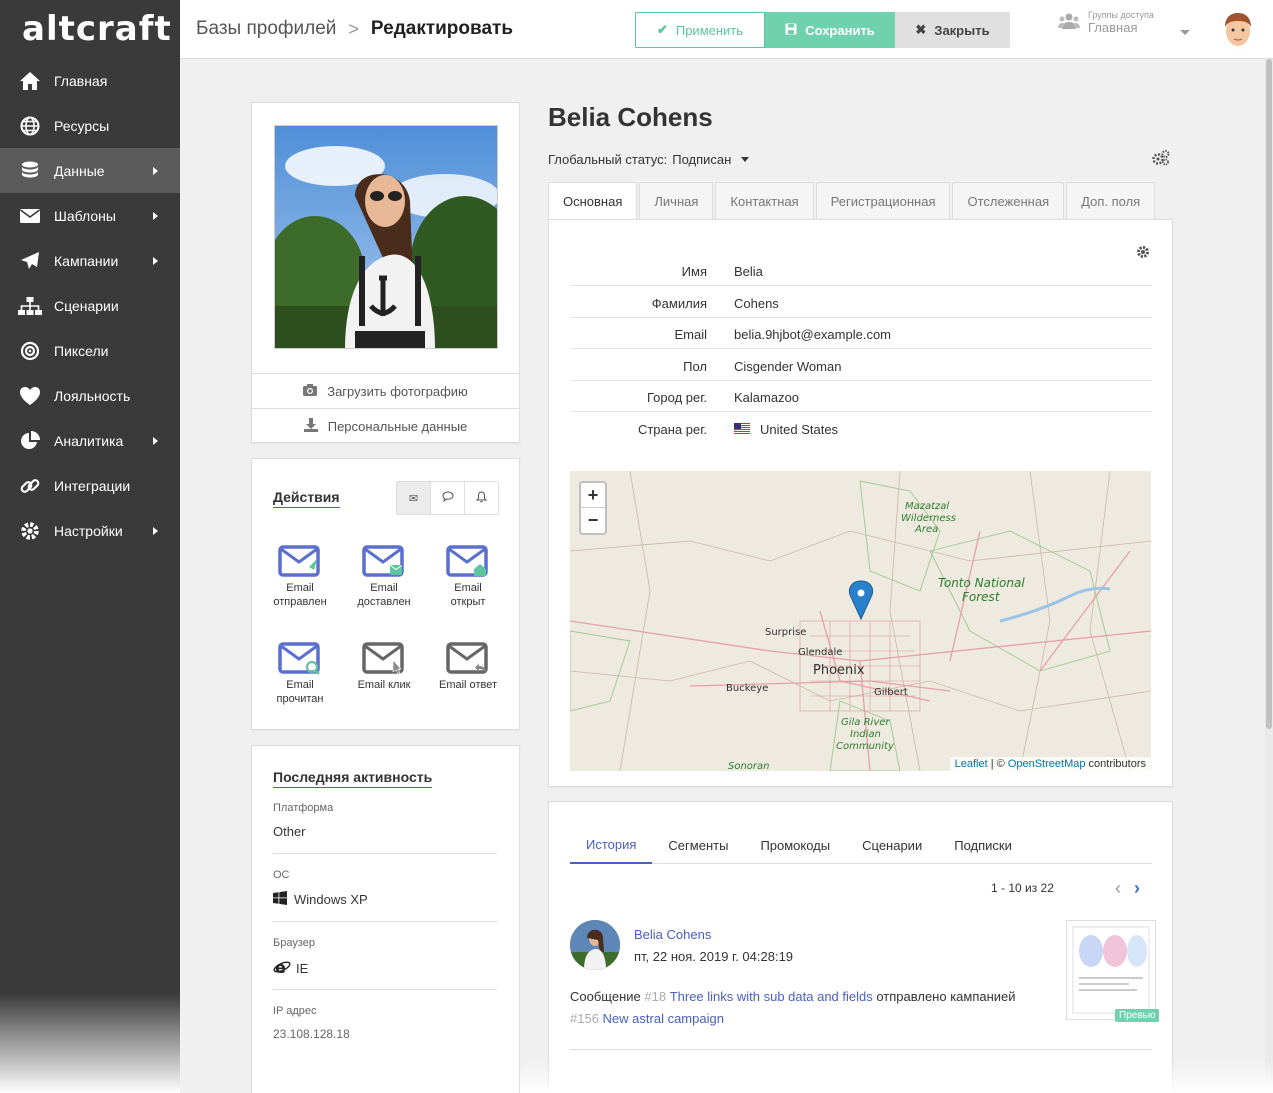 Image resolution: width=1273 pixels, height=1093 pixels. Describe the element at coordinates (294, 943) in the screenshot. I see `browser-label: Браузер` at that location.